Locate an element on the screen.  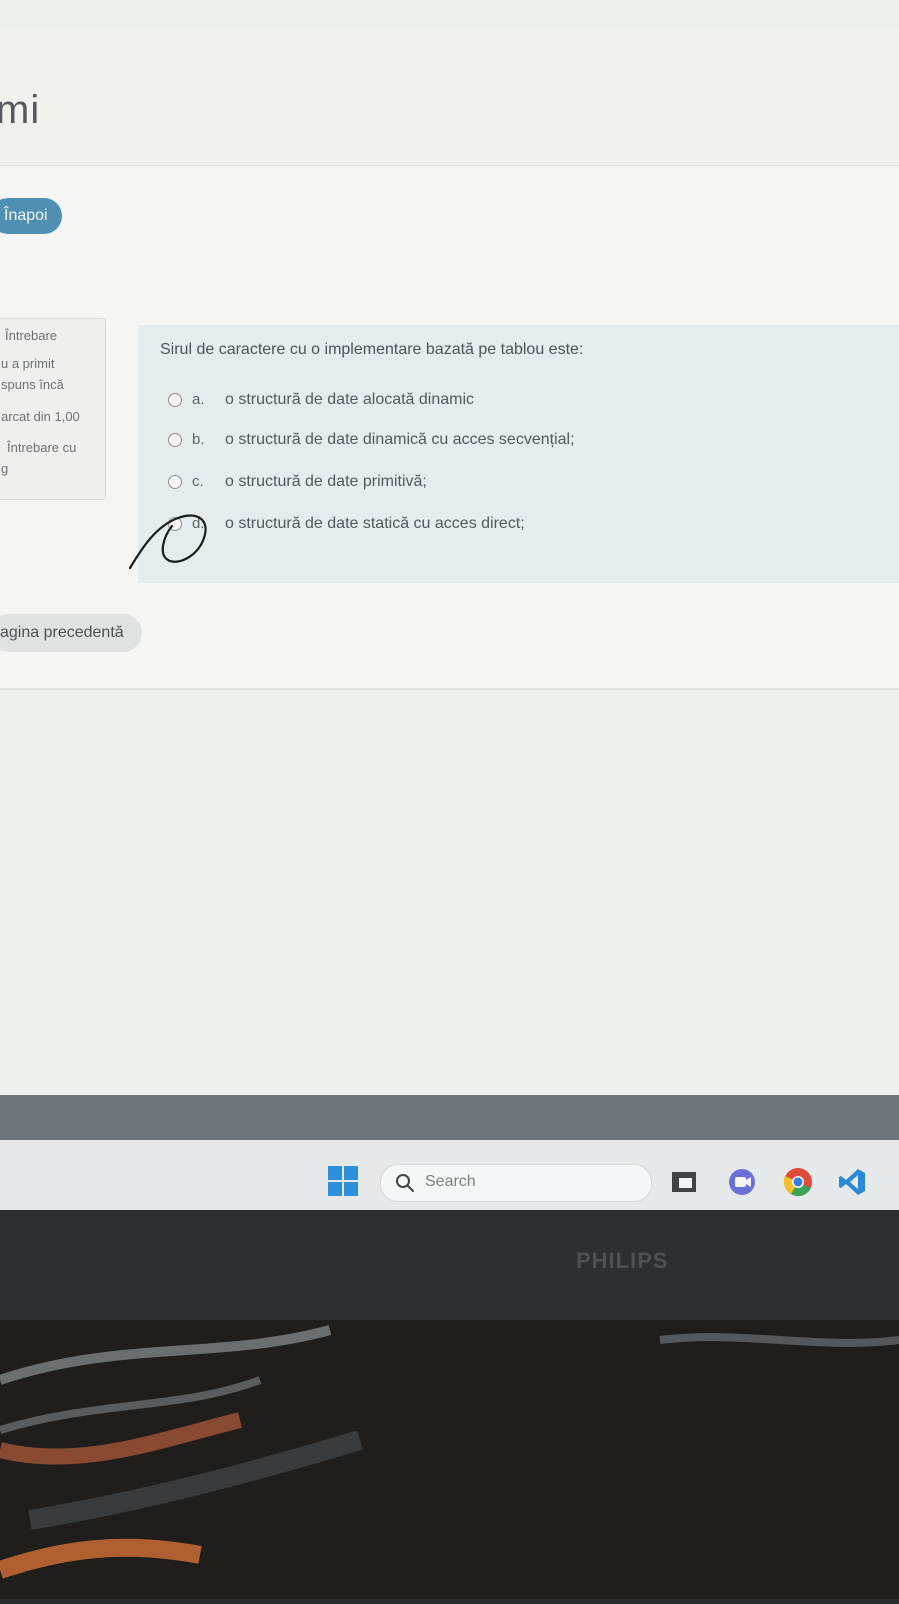
answer-letter: b. is located at coordinates (198, 439).